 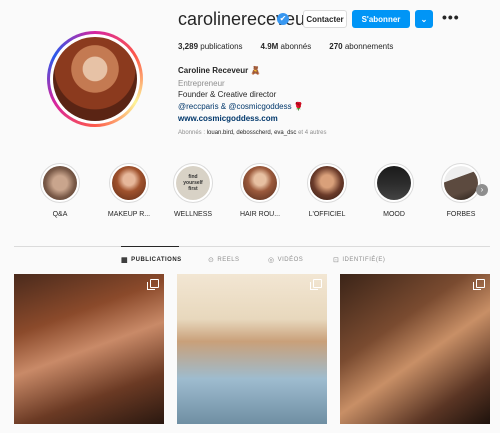 I want to click on posts-label: publications, so click(x=221, y=46).